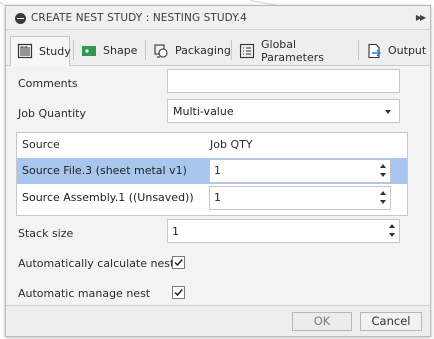  Describe the element at coordinates (231, 144) in the screenshot. I see `column-header-job-qty: Job QTY` at that location.